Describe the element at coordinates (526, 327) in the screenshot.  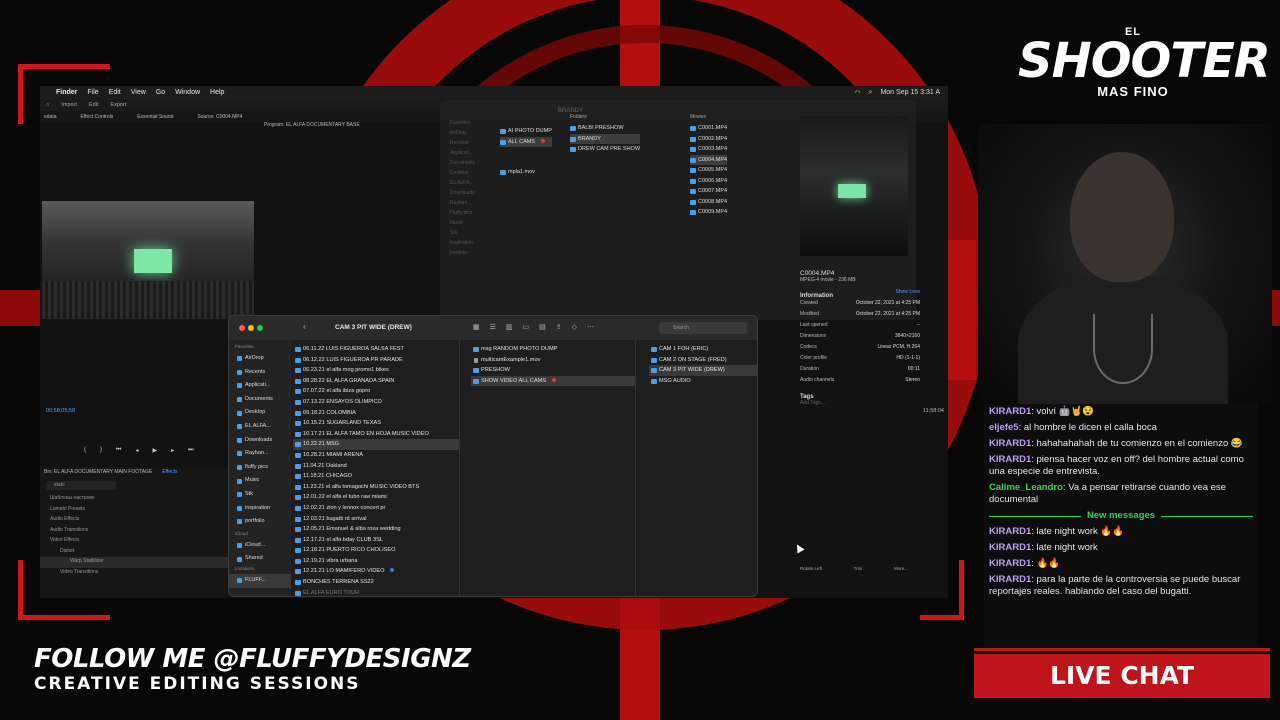
I see `gallery-view-icon: ▭` at that location.